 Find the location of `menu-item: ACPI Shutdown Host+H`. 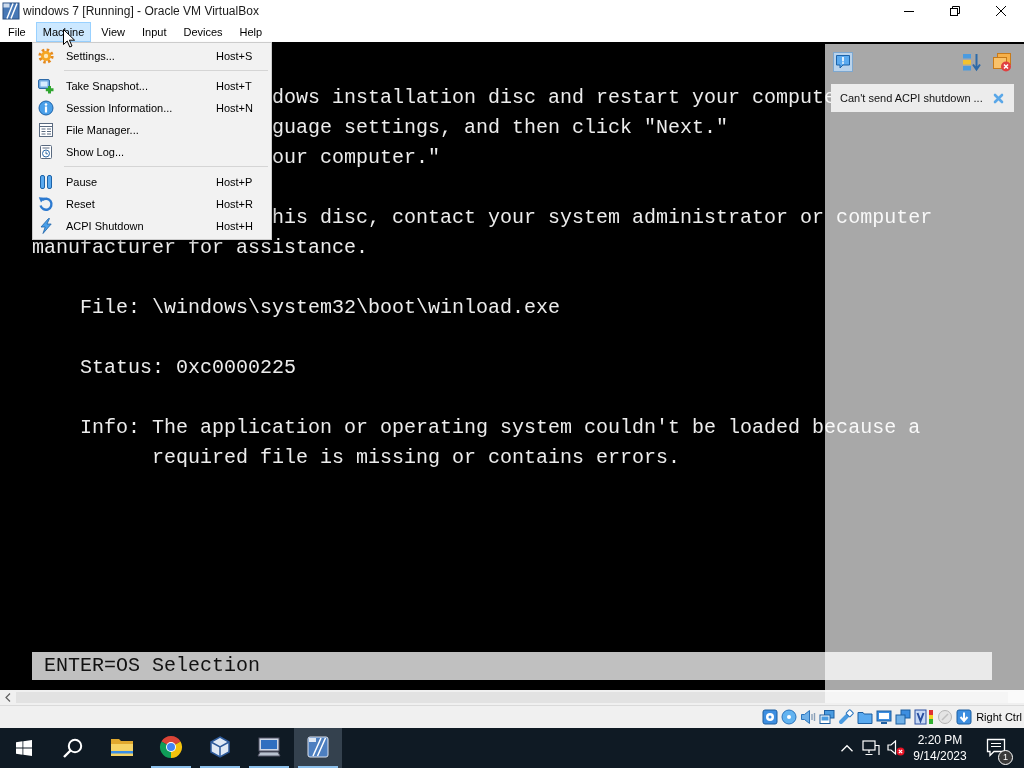

menu-item: ACPI Shutdown Host+H is located at coordinates (152, 226).